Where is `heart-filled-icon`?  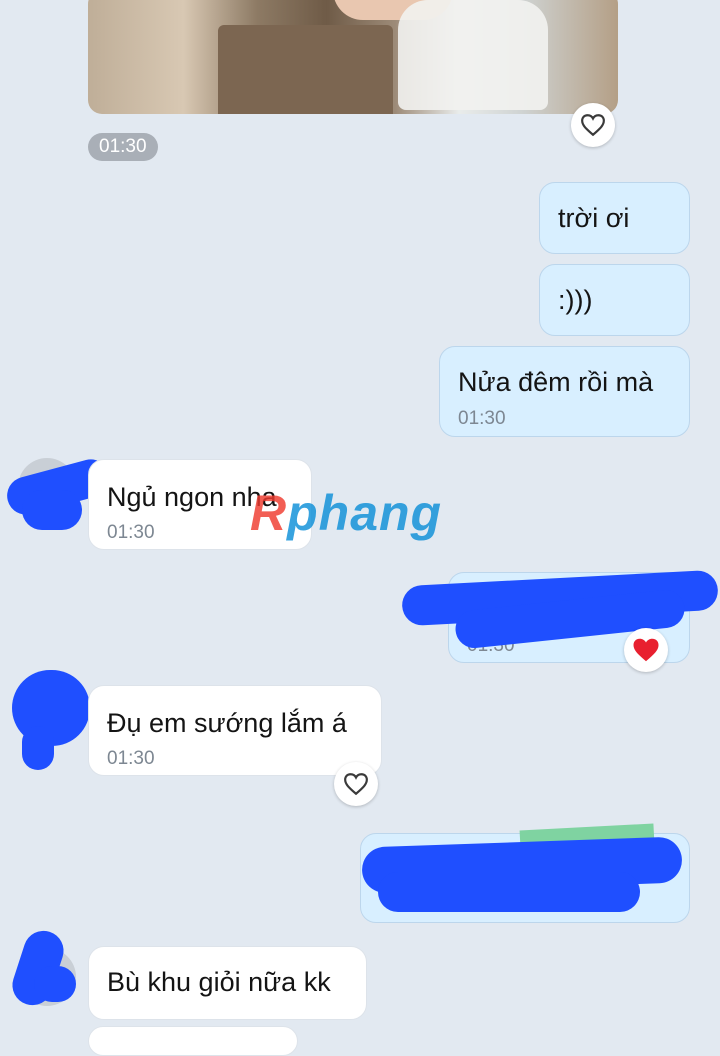 heart-filled-icon is located at coordinates (646, 650).